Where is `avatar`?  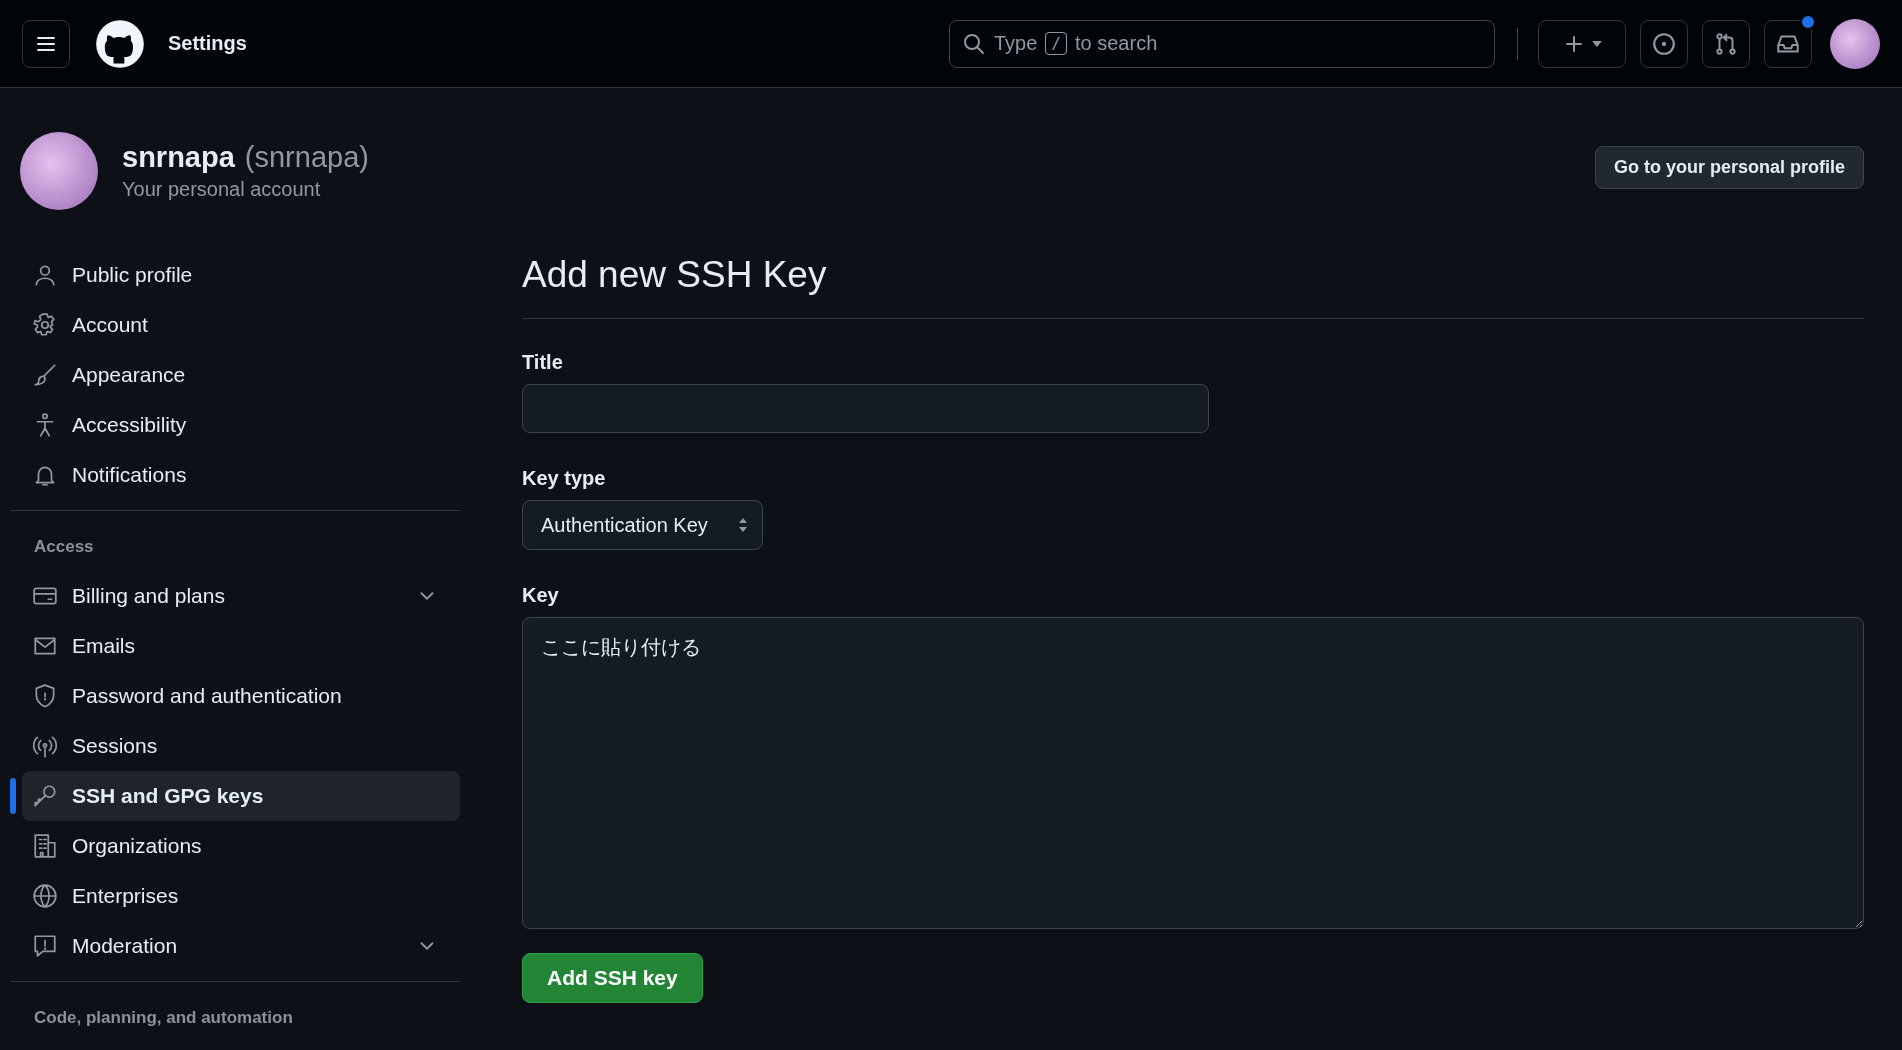 avatar is located at coordinates (1855, 43).